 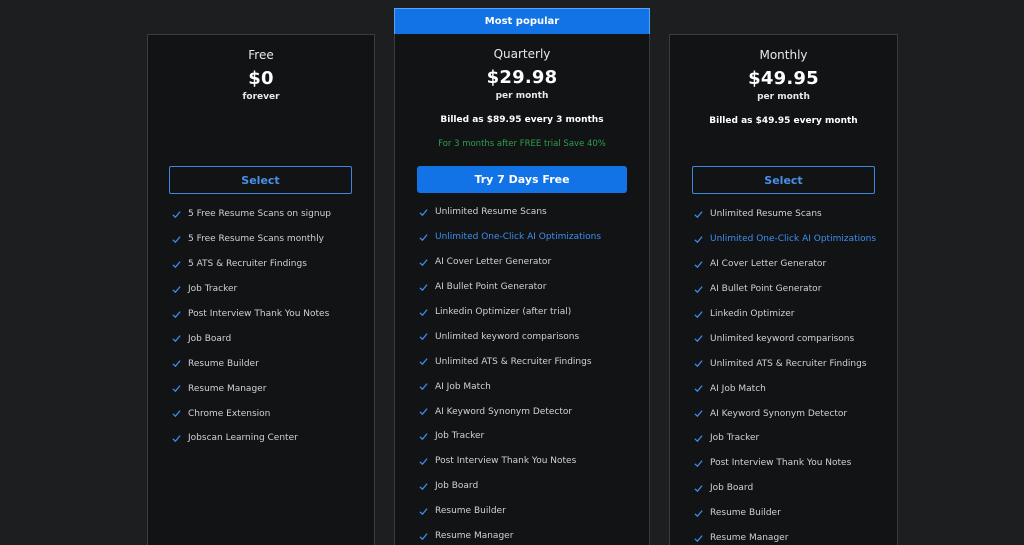 What do you see at coordinates (752, 314) in the screenshot?
I see `feature-label: Linkedin Optimizer` at bounding box center [752, 314].